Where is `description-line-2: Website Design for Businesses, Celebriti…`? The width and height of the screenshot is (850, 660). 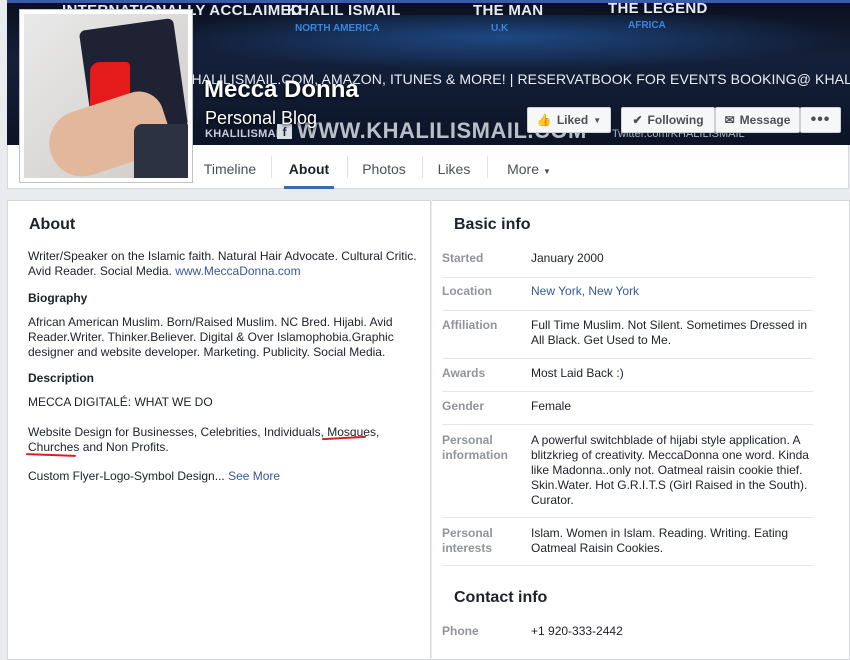 description-line-2: Website Design for Businesses, Celebriti… is located at coordinates (204, 439).